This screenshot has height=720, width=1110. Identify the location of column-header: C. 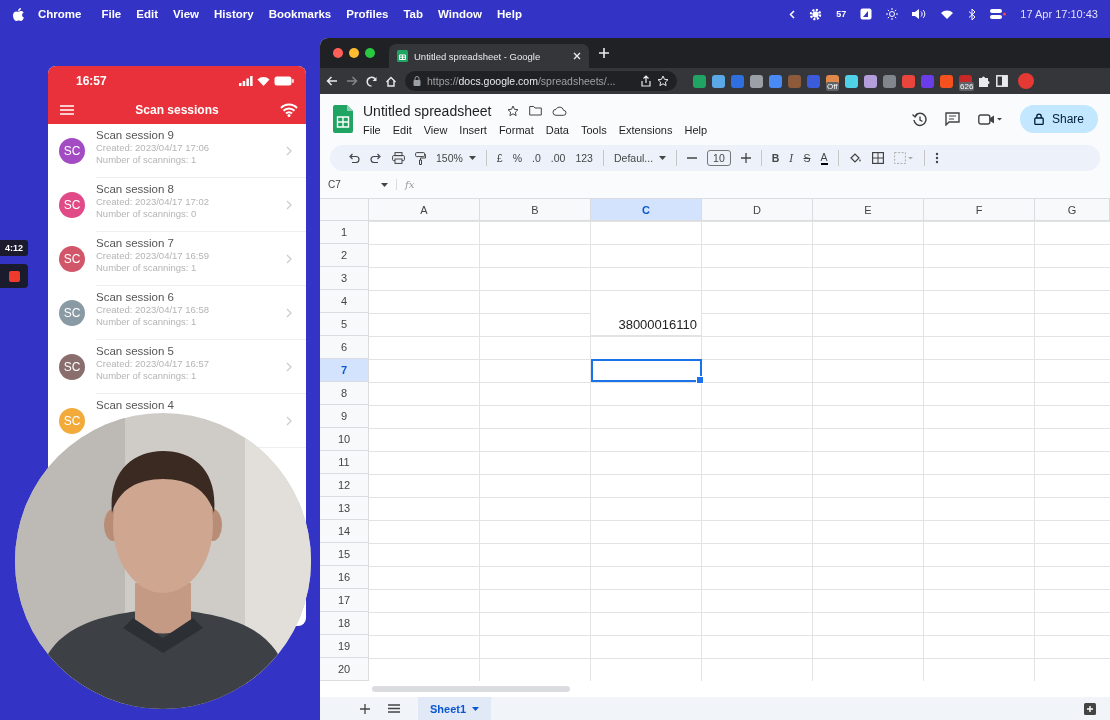
(646, 210).